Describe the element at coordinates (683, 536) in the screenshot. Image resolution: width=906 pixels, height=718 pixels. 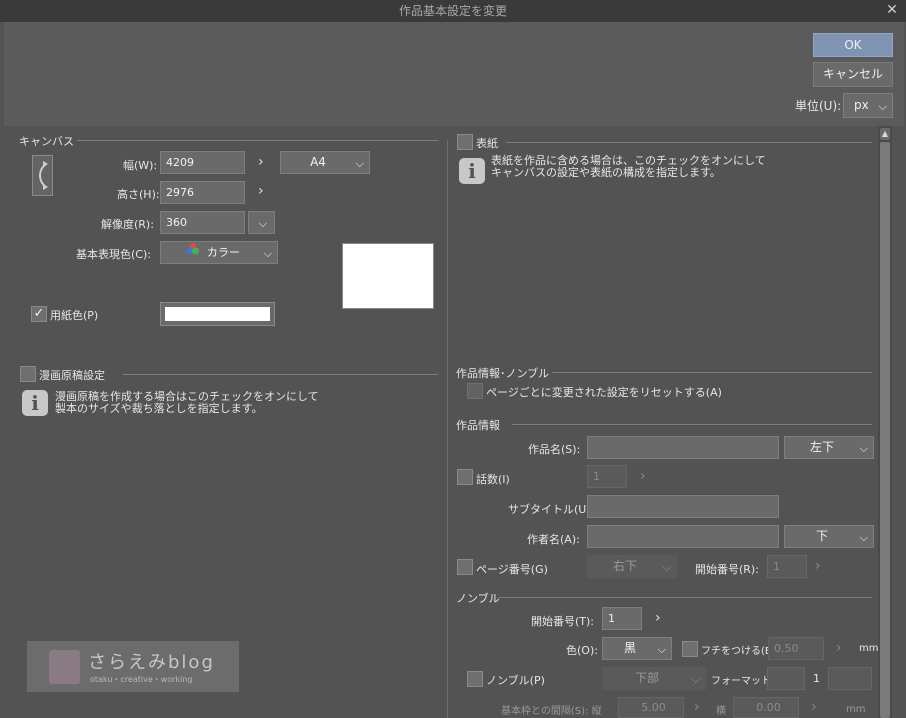
I see `author-input` at that location.